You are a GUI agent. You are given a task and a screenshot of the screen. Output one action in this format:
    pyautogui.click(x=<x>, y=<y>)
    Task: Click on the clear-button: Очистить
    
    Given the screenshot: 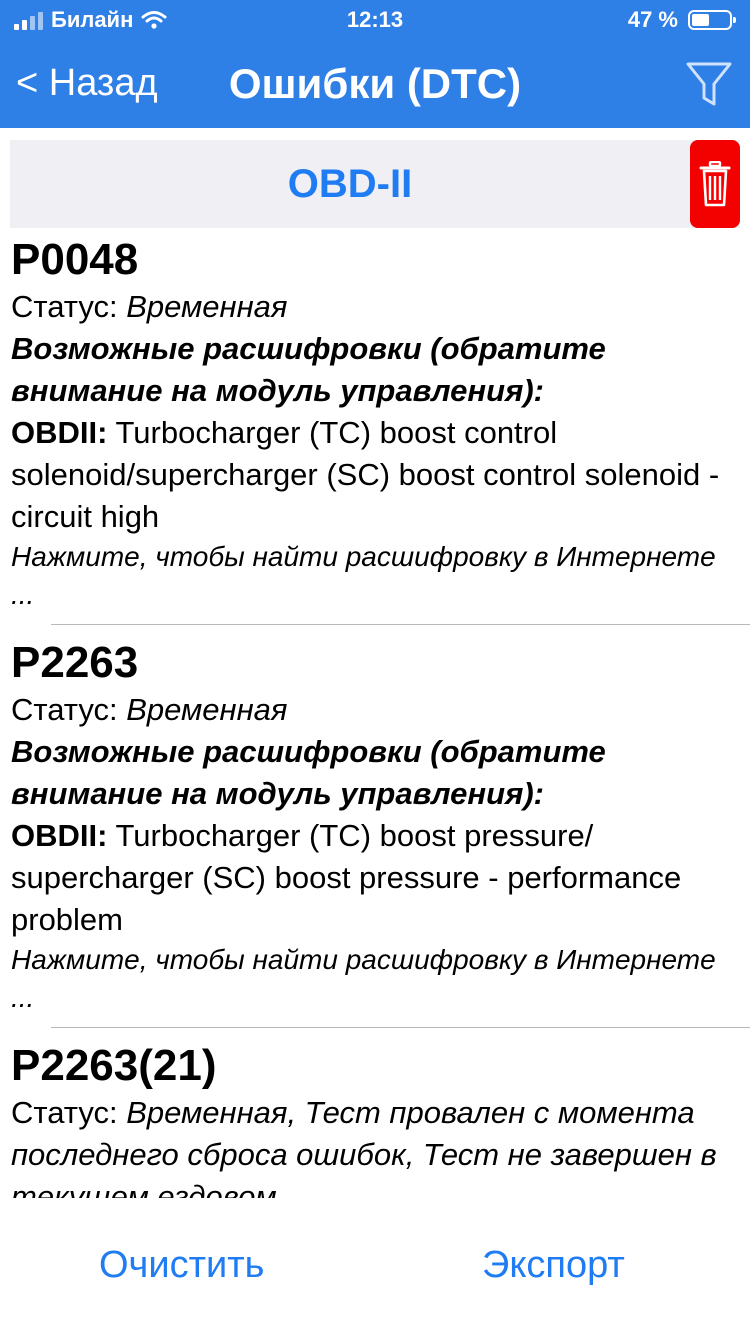 What is the action you would take?
    pyautogui.click(x=181, y=1265)
    